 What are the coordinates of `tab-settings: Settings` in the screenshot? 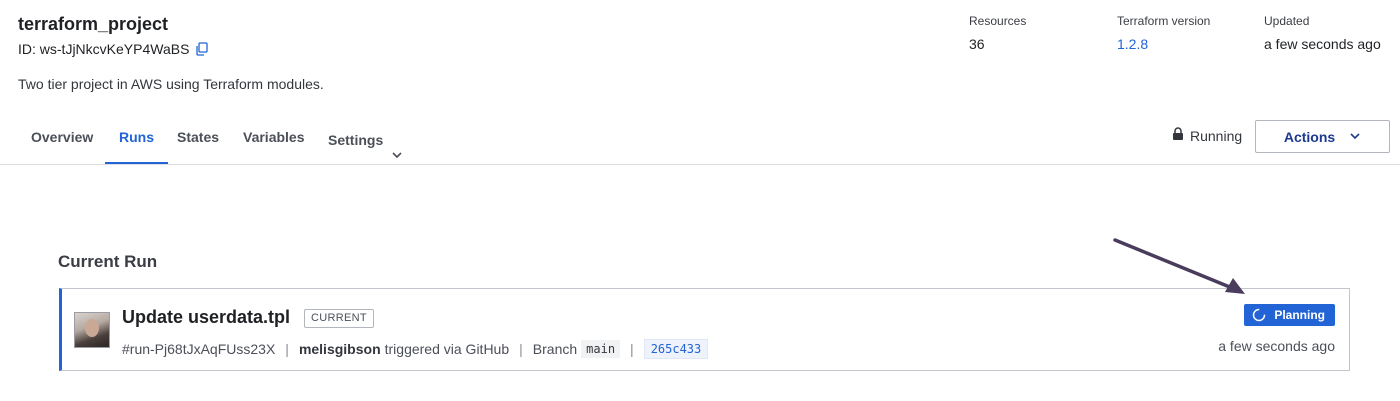 It's located at (365, 140).